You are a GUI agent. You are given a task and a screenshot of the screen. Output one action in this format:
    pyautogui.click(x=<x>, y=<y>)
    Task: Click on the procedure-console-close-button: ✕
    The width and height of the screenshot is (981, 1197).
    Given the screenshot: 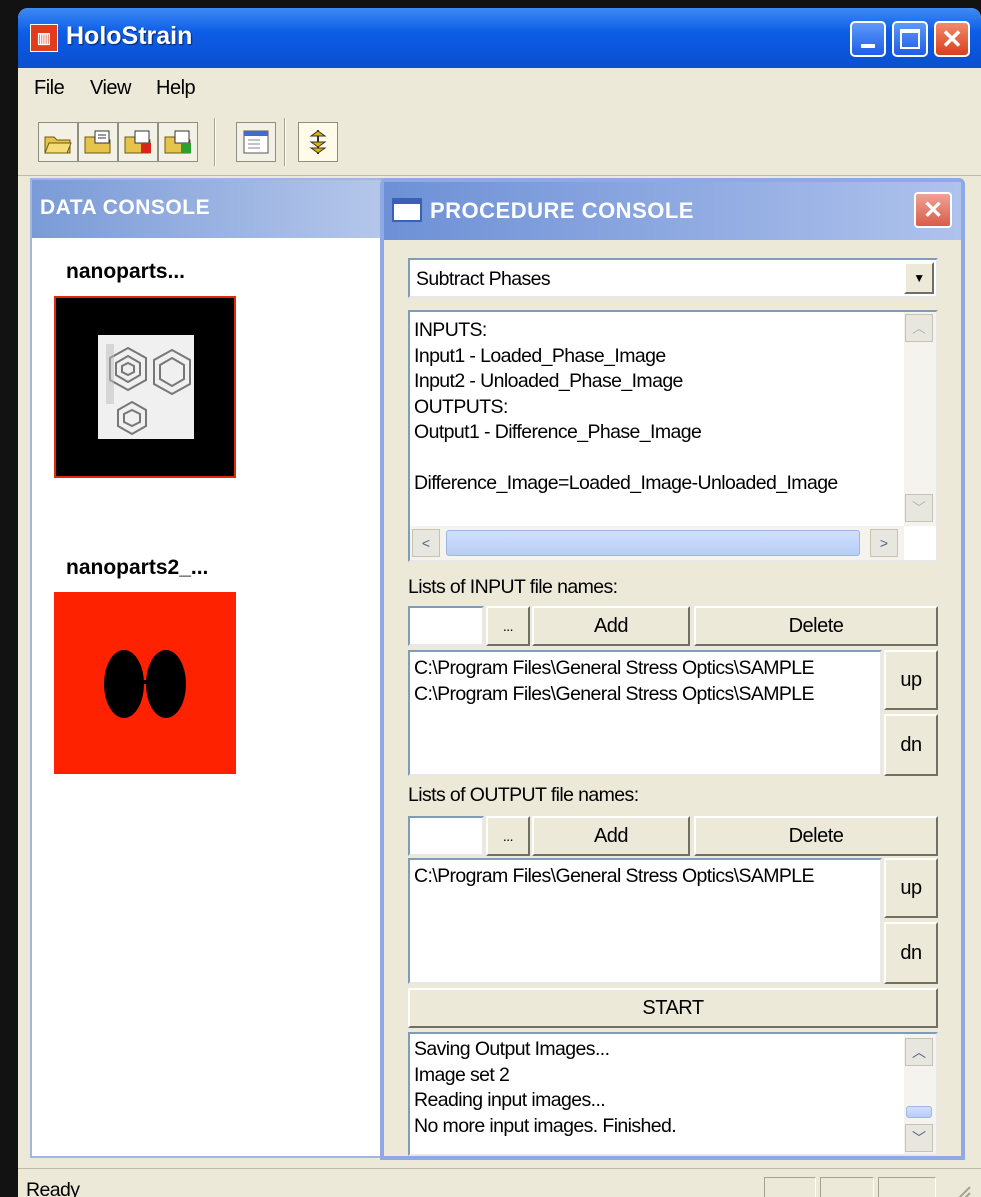 What is the action you would take?
    pyautogui.click(x=933, y=210)
    